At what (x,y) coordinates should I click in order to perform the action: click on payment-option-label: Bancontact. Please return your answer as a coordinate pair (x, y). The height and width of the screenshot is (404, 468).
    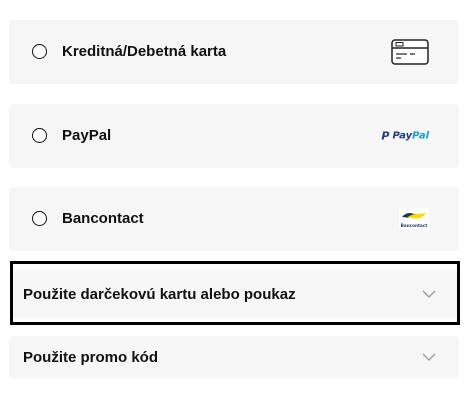
    Looking at the image, I should click on (103, 218).